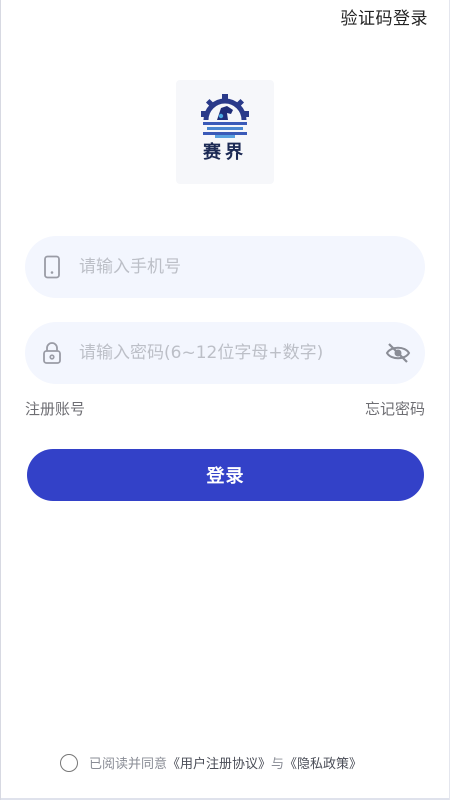  Describe the element at coordinates (225, 475) in the screenshot. I see `login-button: 登录` at that location.